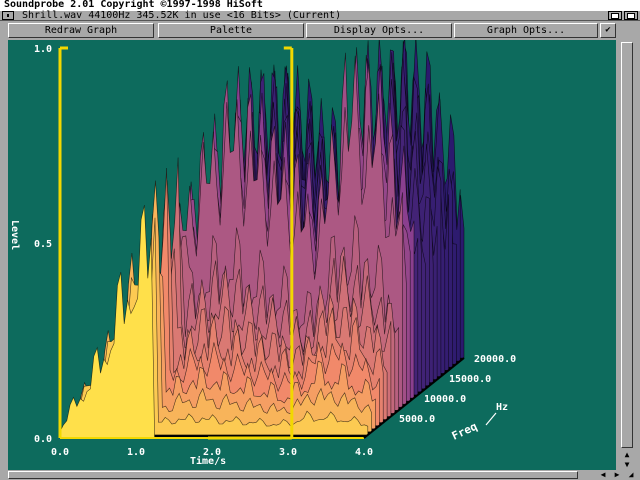 The width and height of the screenshot is (640, 480). I want to click on scroll-right-icon: ▶, so click(617, 475).